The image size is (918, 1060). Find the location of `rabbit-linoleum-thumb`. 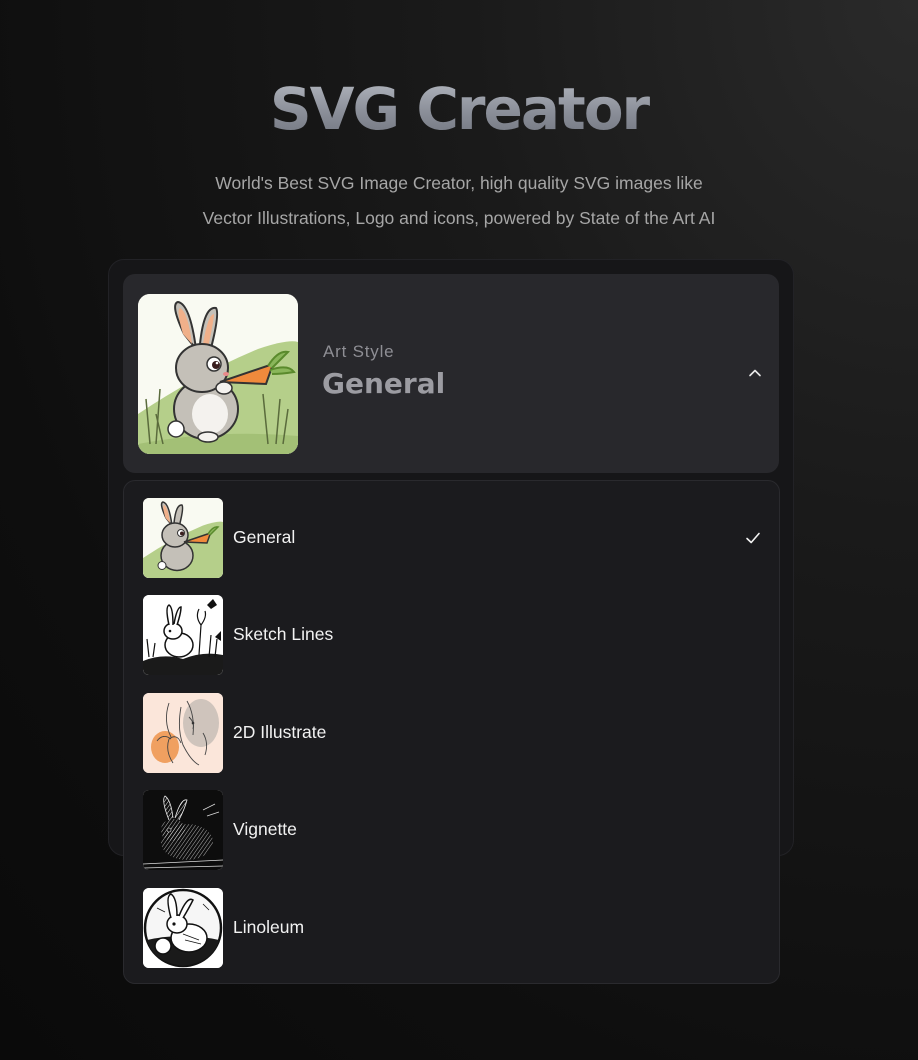

rabbit-linoleum-thumb is located at coordinates (183, 928).